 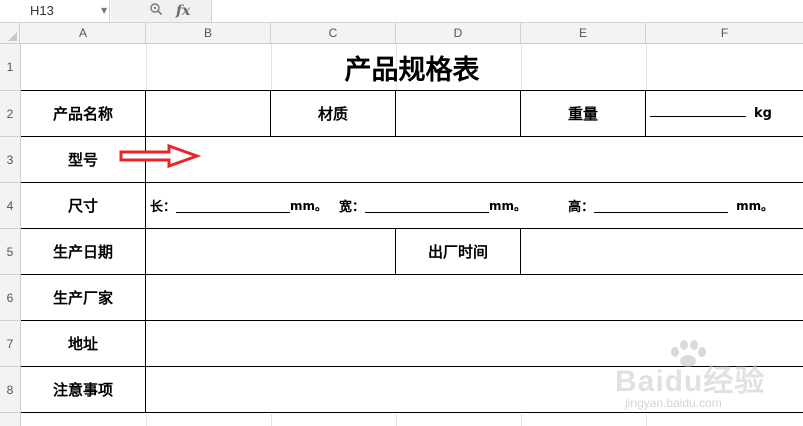 I want to click on row-header-6: 6, so click(x=10, y=298).